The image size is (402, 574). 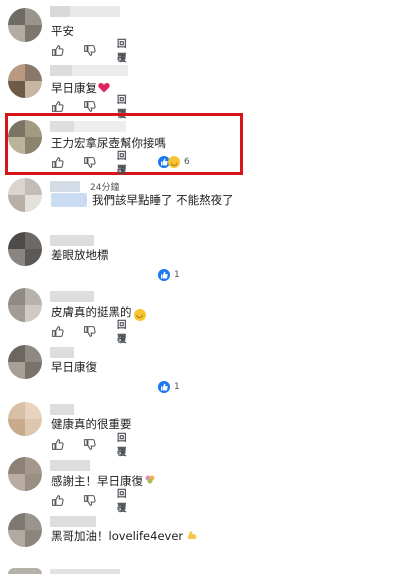 What do you see at coordinates (163, 200) in the screenshot?
I see `comment-text: 我們該早點睡了 不能熬夜了` at bounding box center [163, 200].